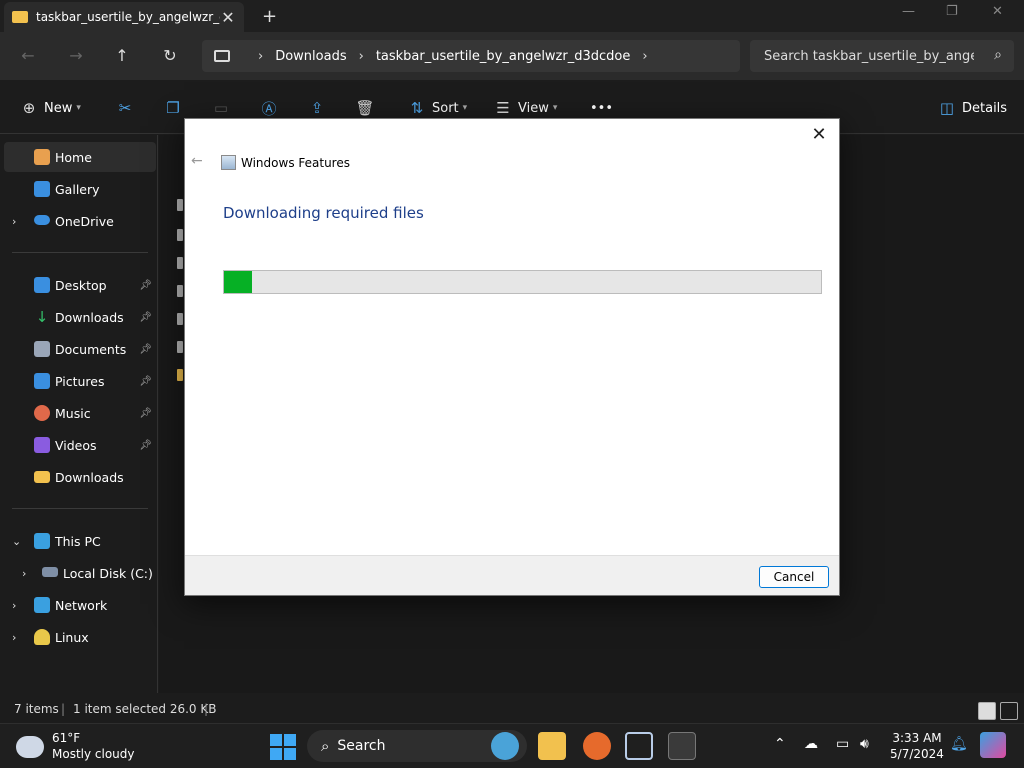 The image size is (1024, 768). I want to click on volume-icon: 🔊︎, so click(864, 744).